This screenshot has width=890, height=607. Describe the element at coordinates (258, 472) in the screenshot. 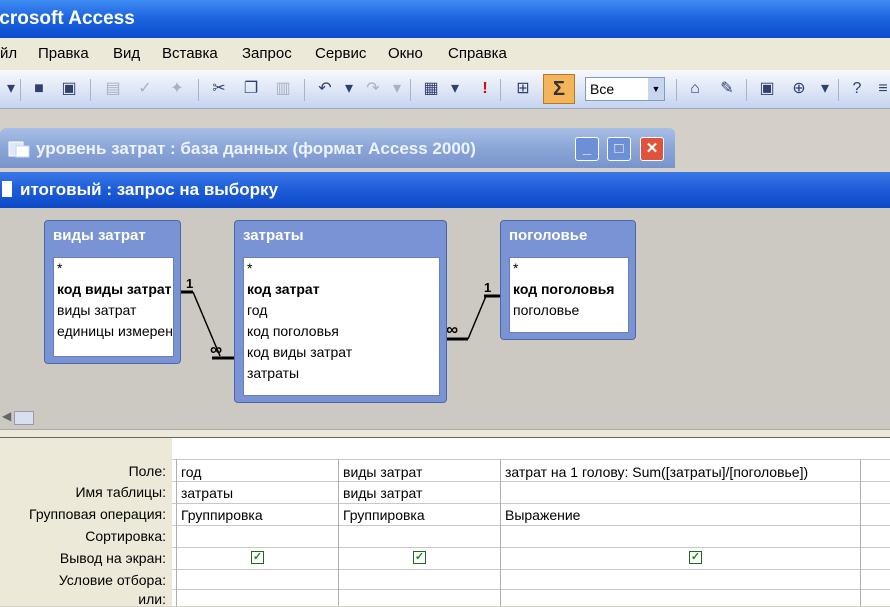

I see `grid-field-cell: год` at that location.